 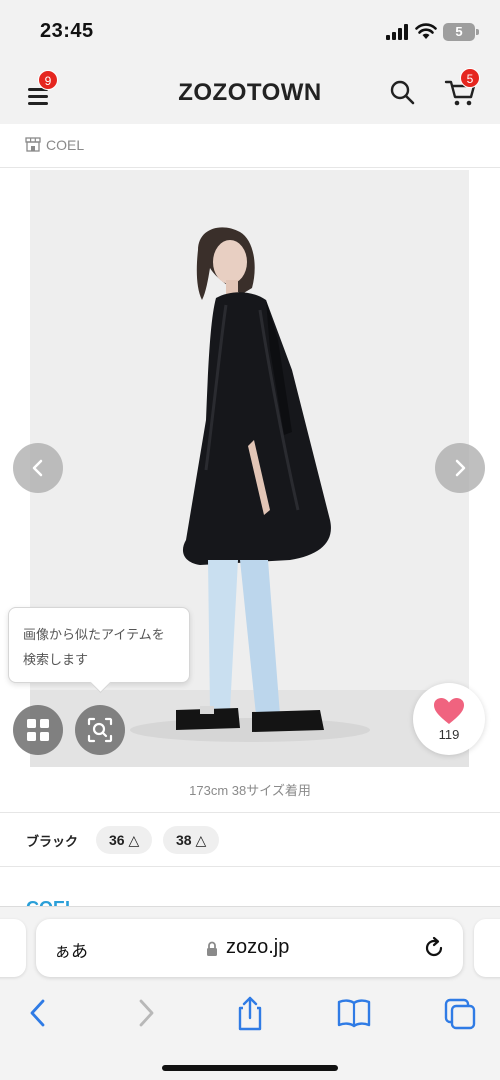 I want to click on grid-view-button, so click(x=38, y=730).